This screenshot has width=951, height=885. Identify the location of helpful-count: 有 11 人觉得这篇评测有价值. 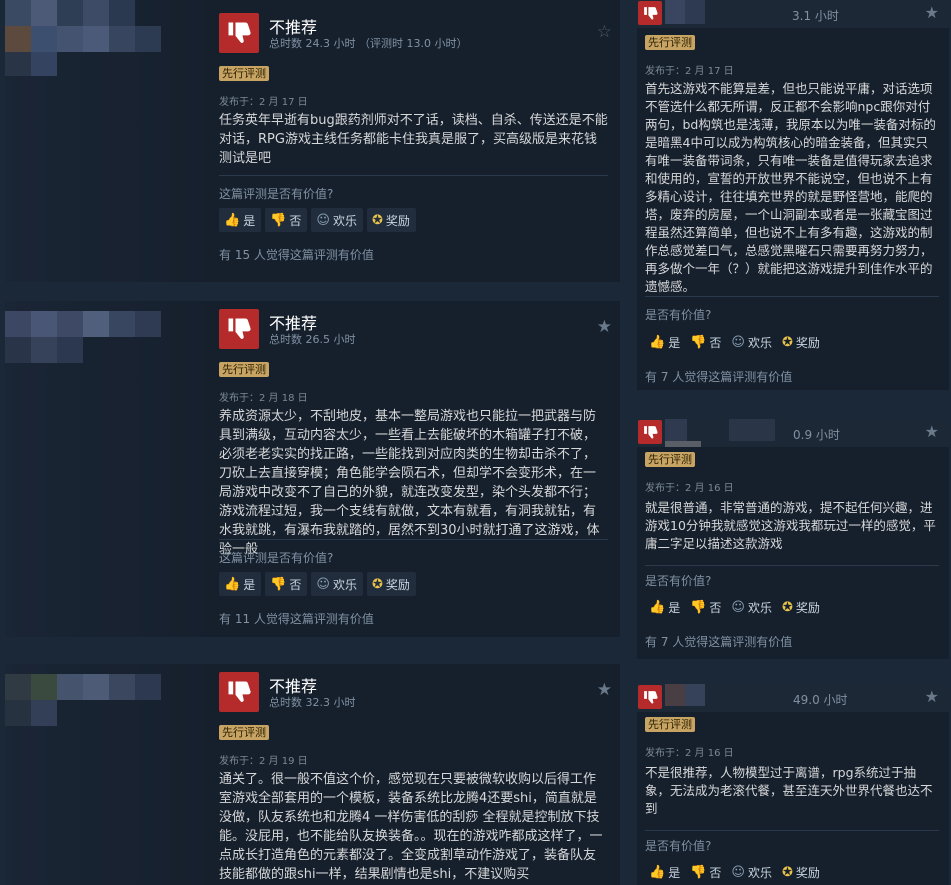
(296, 619).